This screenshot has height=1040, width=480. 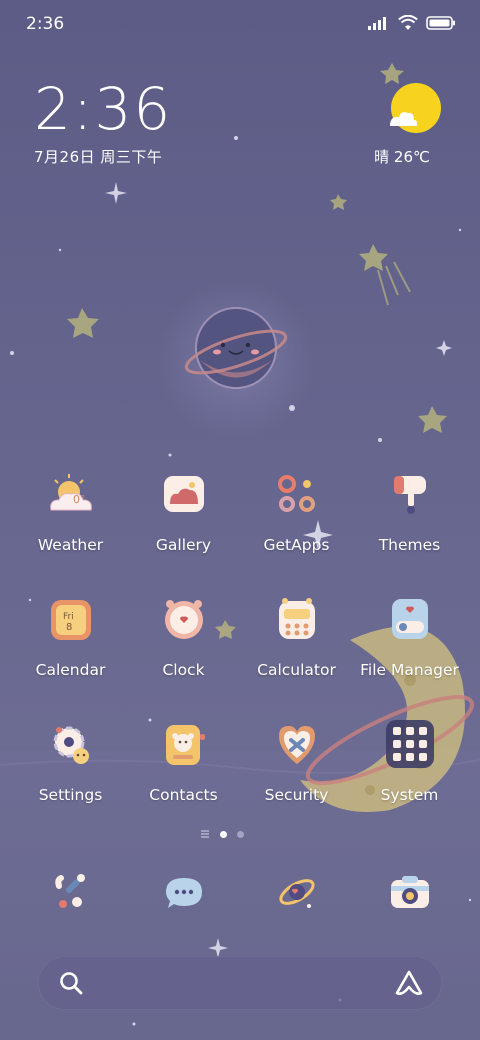 What do you see at coordinates (402, 157) in the screenshot?
I see `weather-text: 晴 26℃` at bounding box center [402, 157].